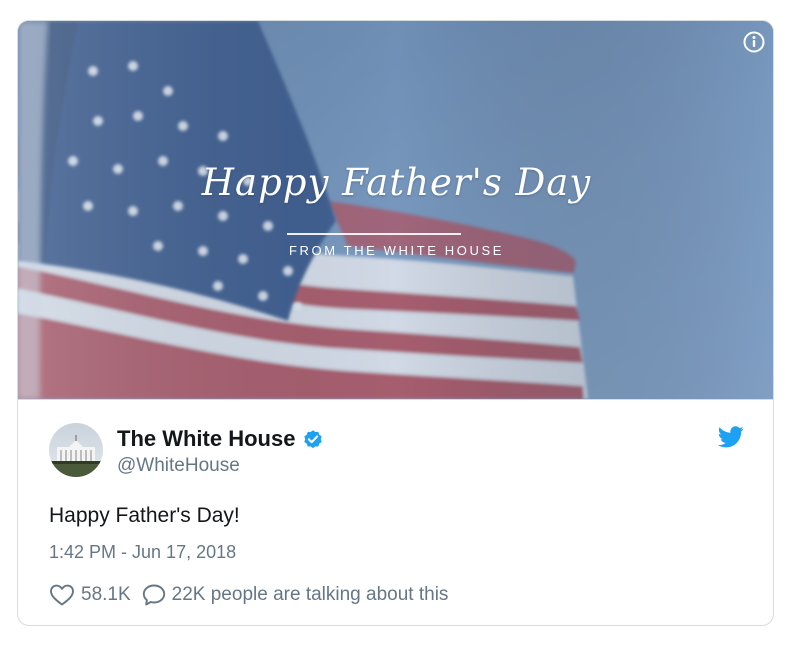 Image resolution: width=798 pixels, height=652 pixels. I want to click on verified-badge-icon, so click(313, 439).